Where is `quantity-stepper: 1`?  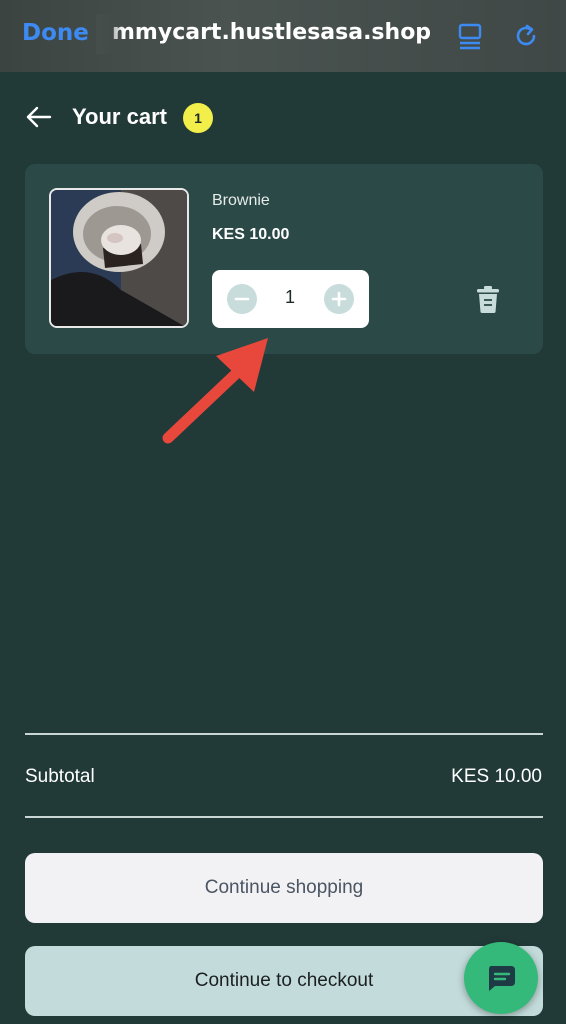
quantity-stepper: 1 is located at coordinates (290, 299).